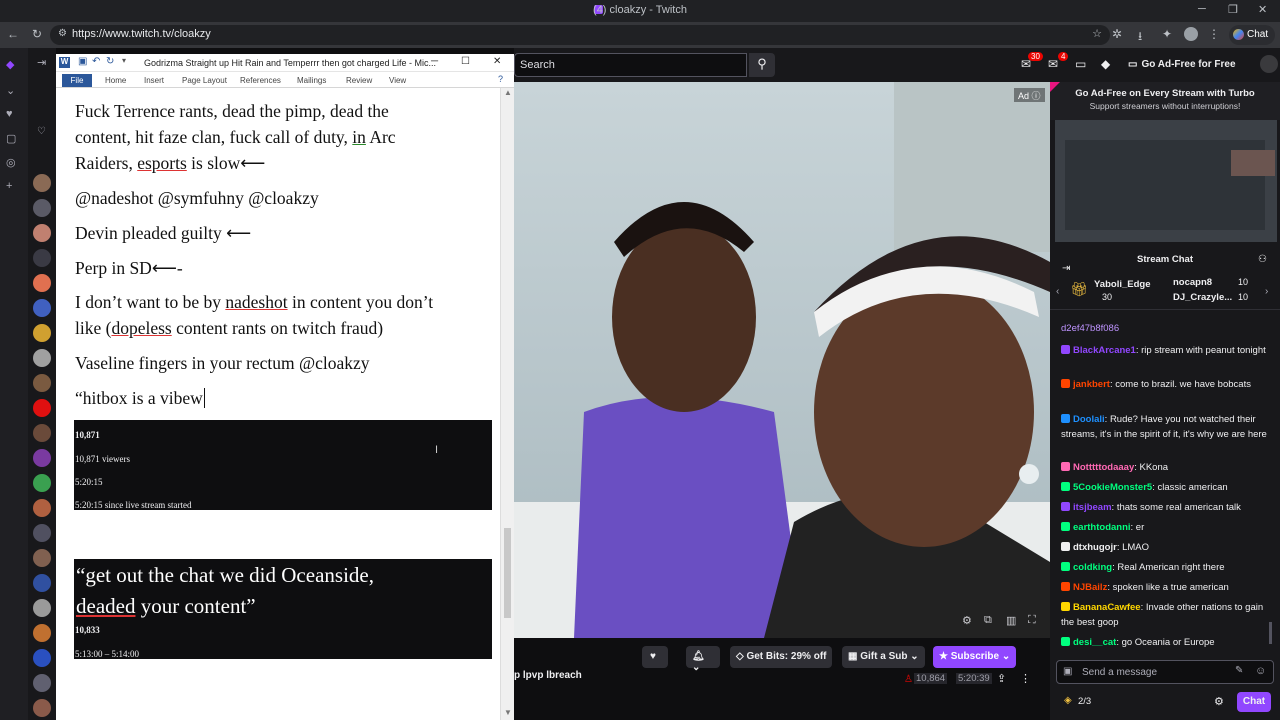  What do you see at coordinates (1092, 567) in the screenshot?
I see `chat-username: coldking` at bounding box center [1092, 567].